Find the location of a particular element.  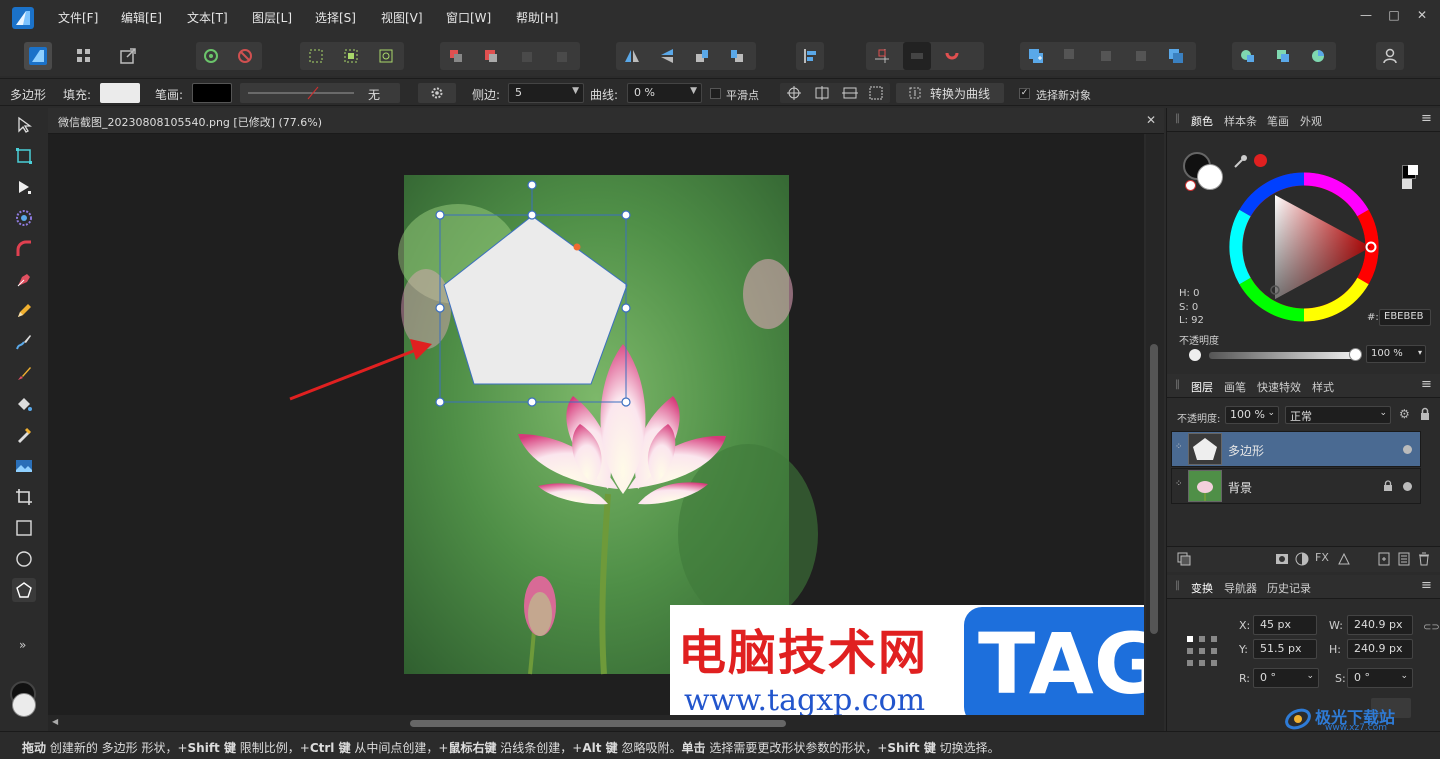

y-input: 51.5 px is located at coordinates (1285, 649).